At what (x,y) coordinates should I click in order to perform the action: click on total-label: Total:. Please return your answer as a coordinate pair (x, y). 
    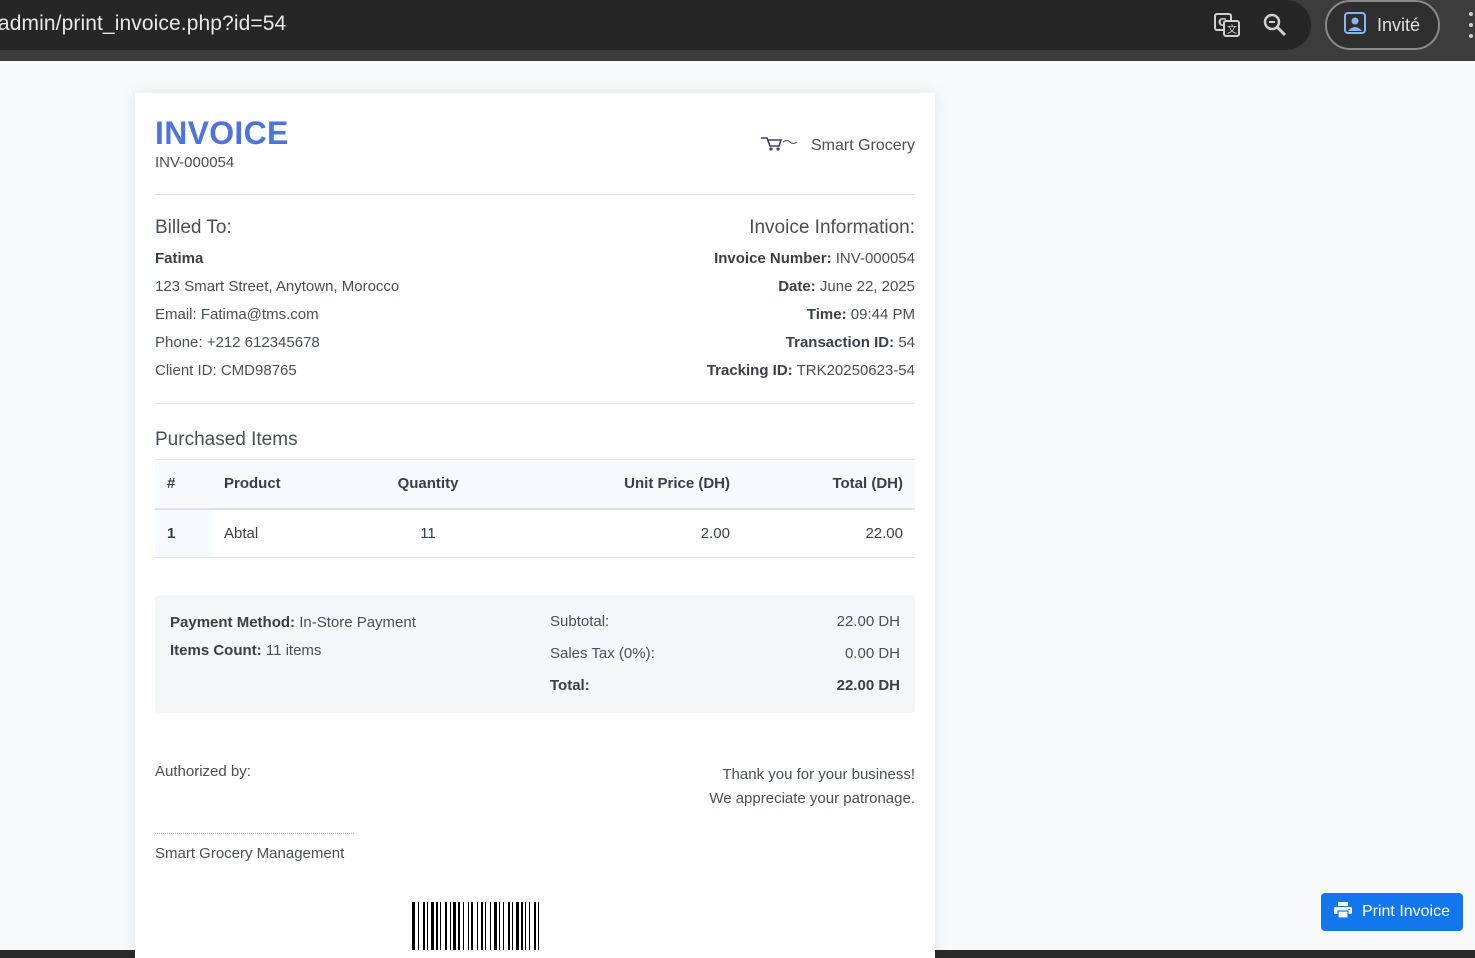
    Looking at the image, I should click on (570, 685).